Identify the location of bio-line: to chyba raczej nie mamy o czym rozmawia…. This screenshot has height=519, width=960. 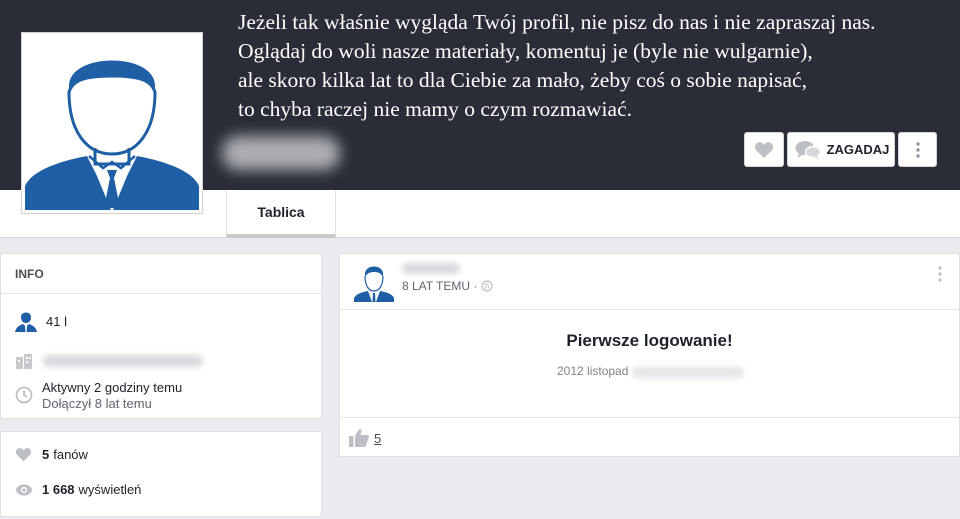
(435, 109).